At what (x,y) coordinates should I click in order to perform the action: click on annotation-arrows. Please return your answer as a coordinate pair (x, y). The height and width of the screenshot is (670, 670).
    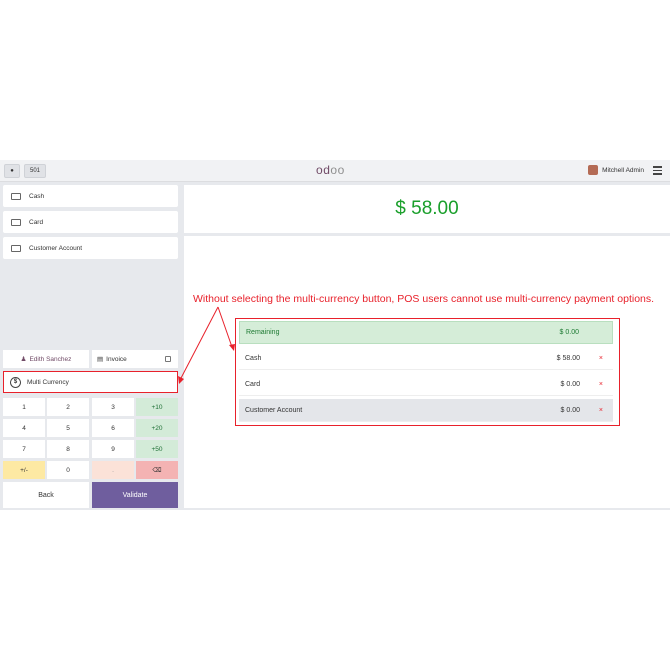
    Looking at the image, I should click on (206, 345).